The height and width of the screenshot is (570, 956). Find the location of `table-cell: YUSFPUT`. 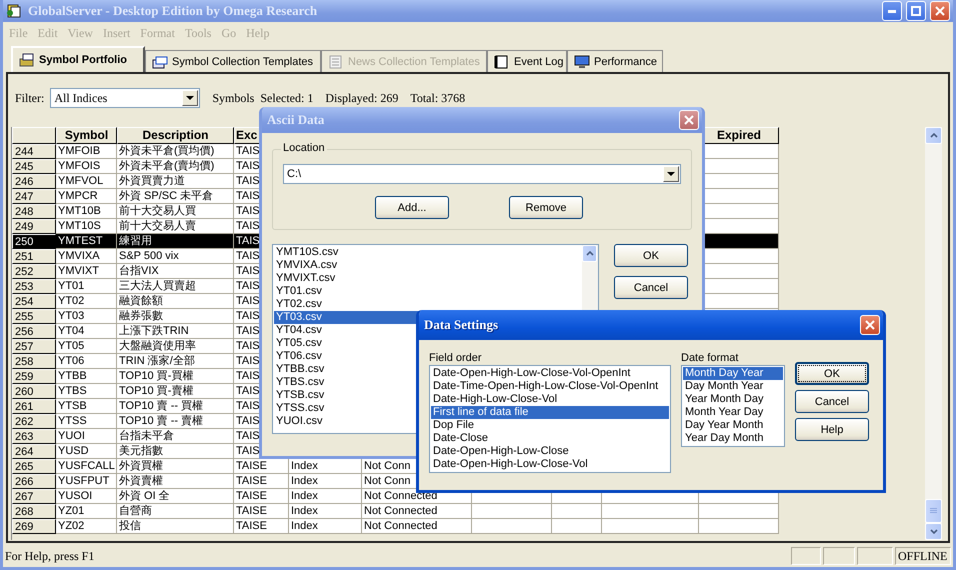

table-cell: YUSFPUT is located at coordinates (86, 481).